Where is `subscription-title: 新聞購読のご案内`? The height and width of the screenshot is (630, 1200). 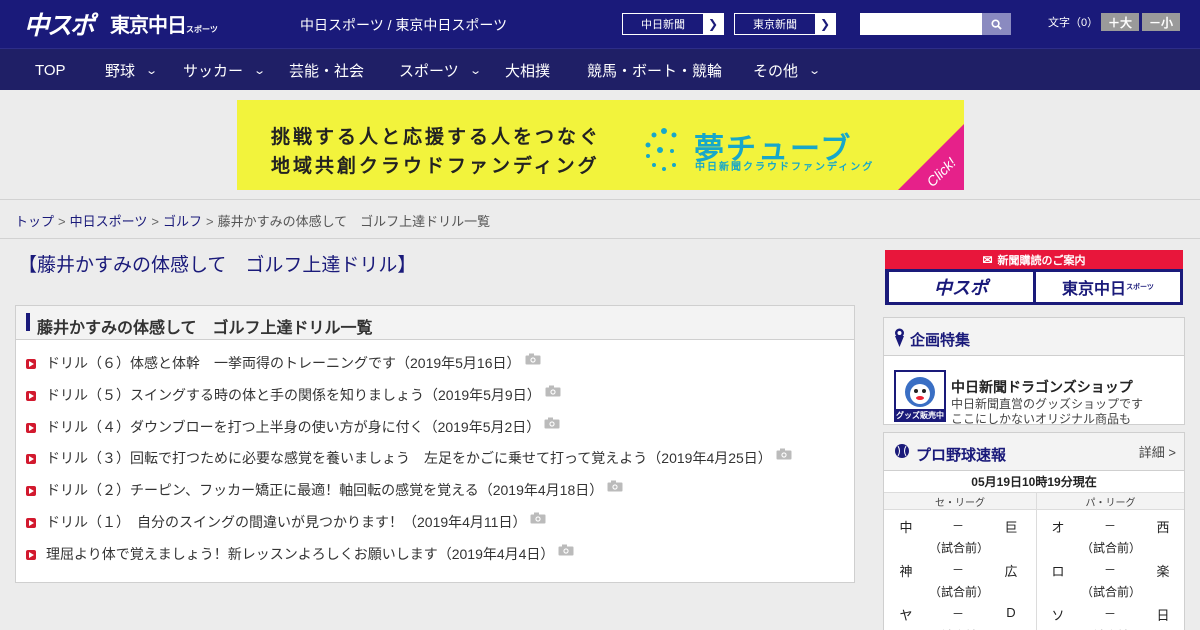 subscription-title: 新聞購読のご案内 is located at coordinates (1041, 260).